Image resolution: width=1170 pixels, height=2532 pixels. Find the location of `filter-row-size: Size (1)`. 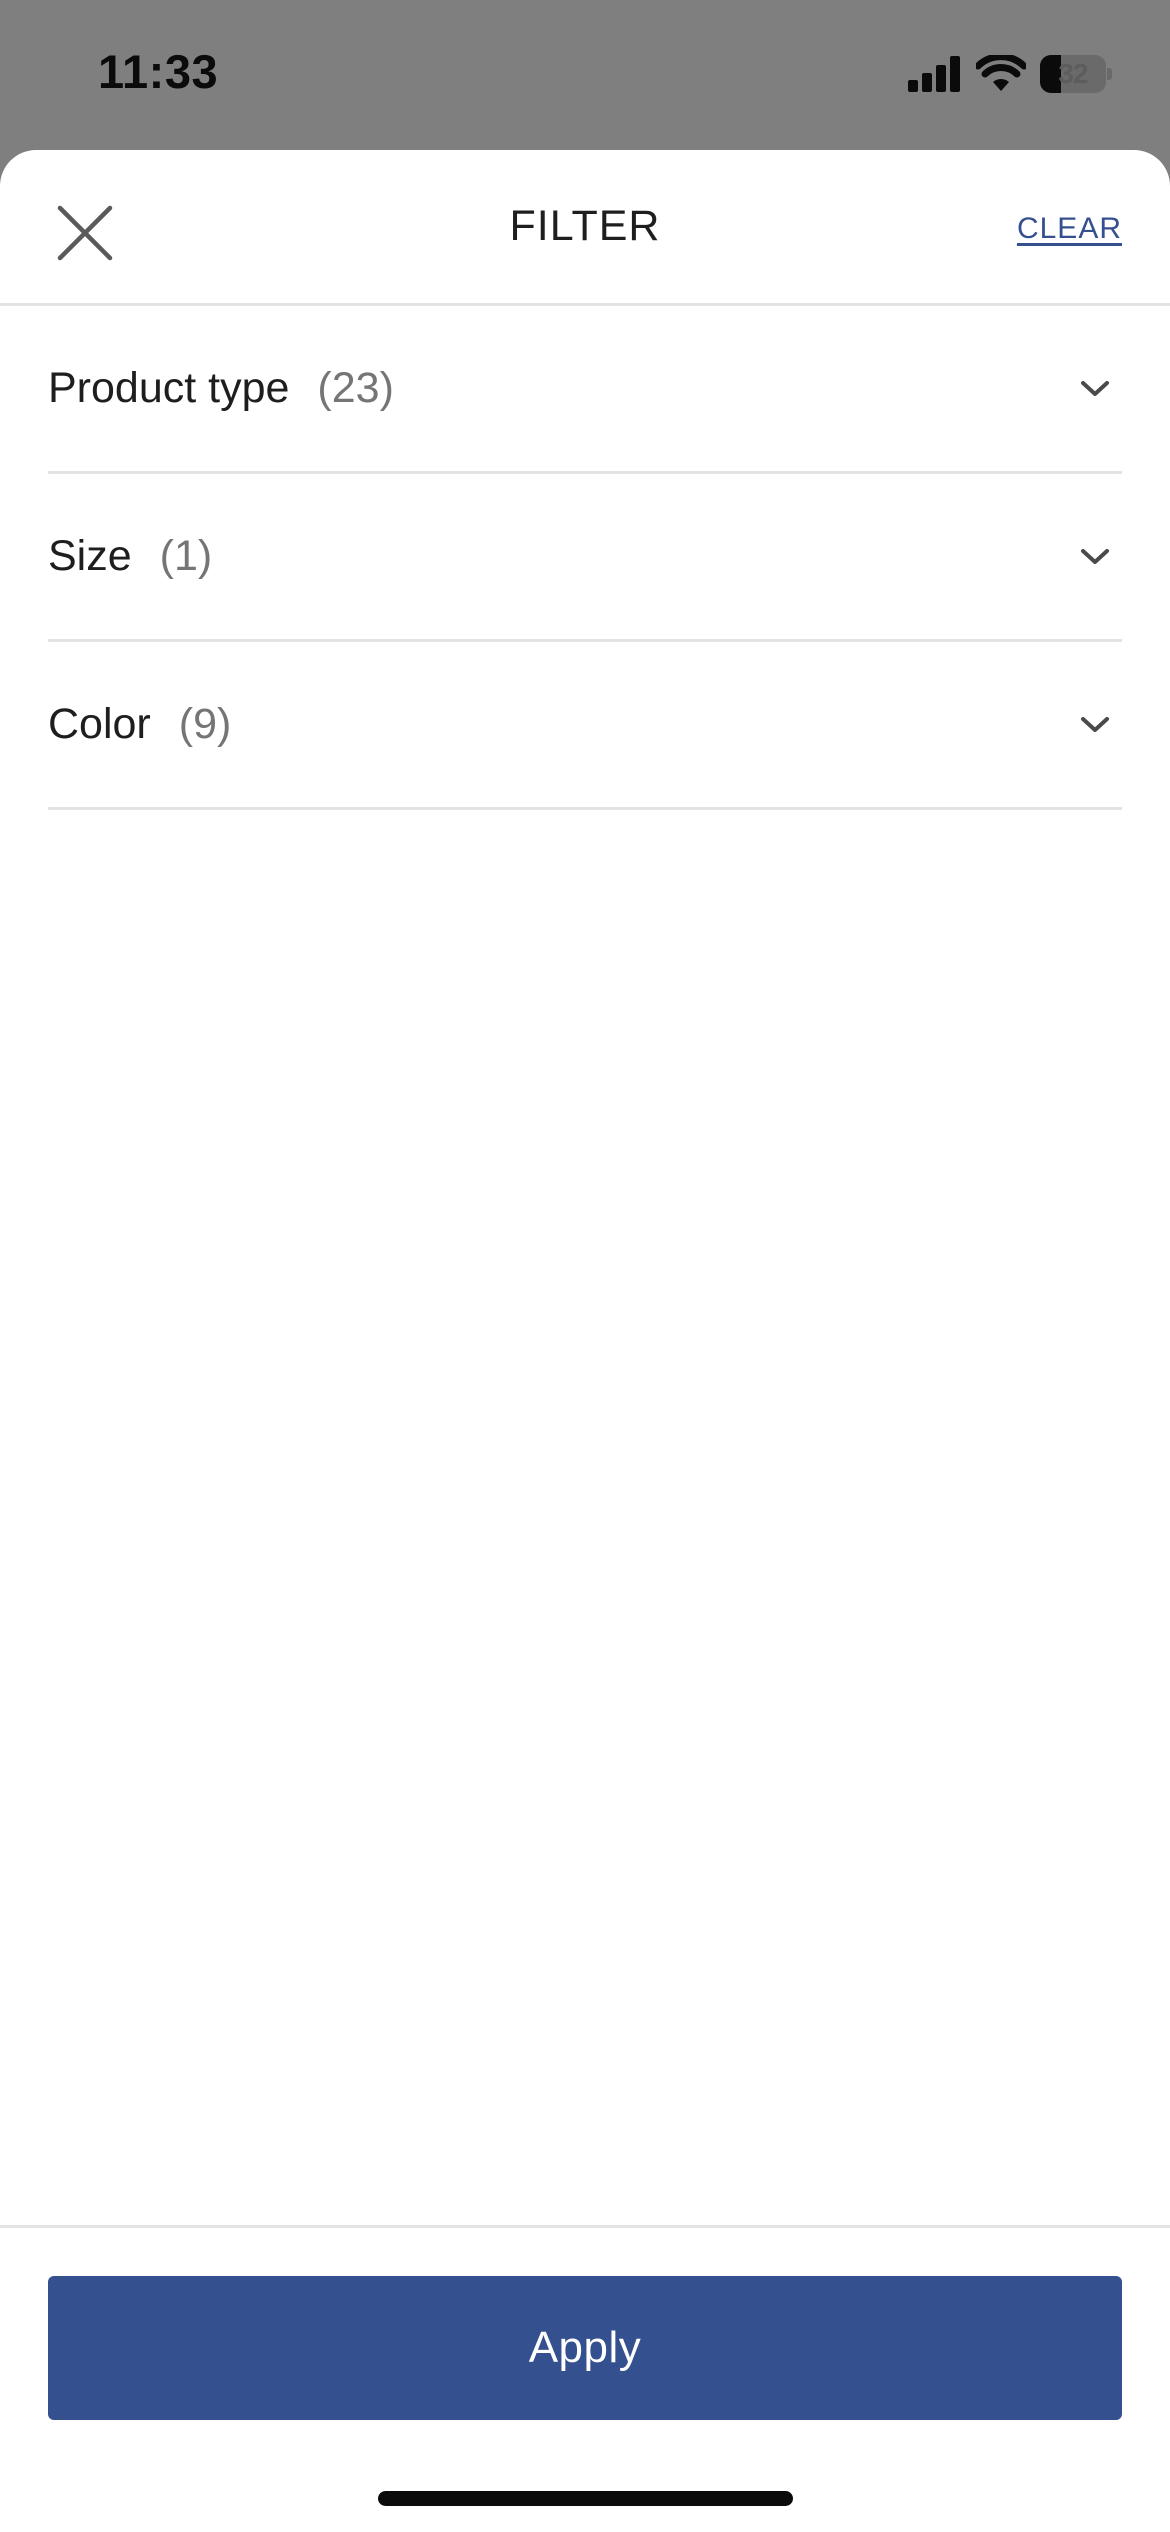

filter-row-size: Size (1) is located at coordinates (585, 558).